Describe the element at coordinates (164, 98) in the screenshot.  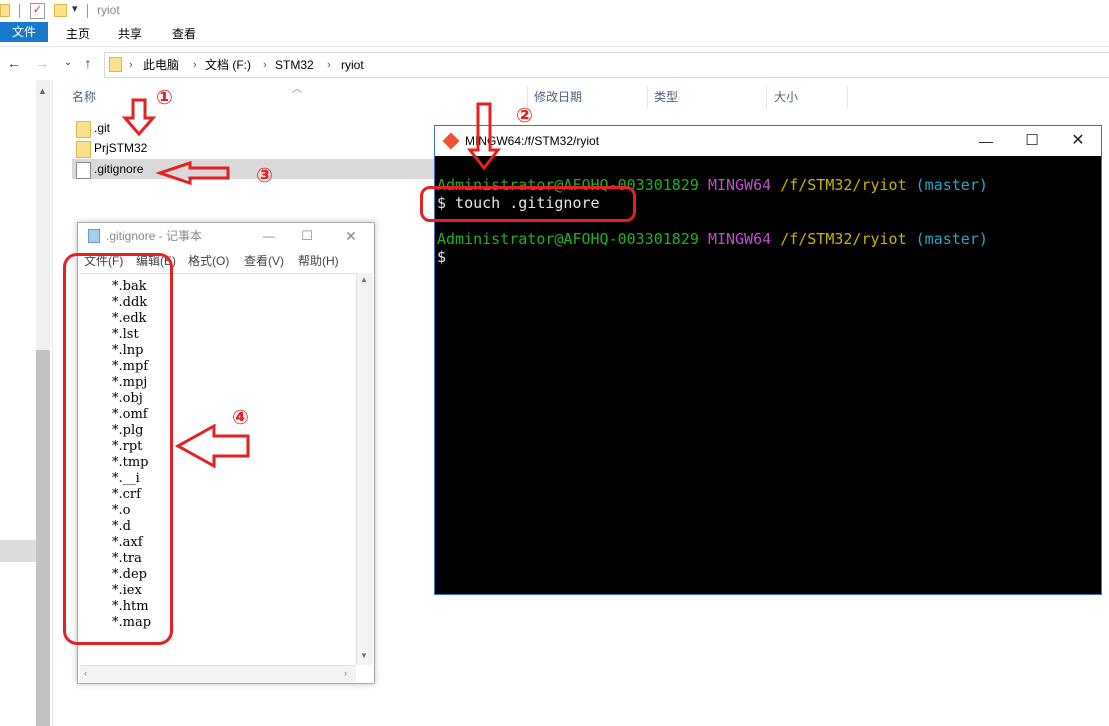
I see `annotation-marker-1: ①` at that location.